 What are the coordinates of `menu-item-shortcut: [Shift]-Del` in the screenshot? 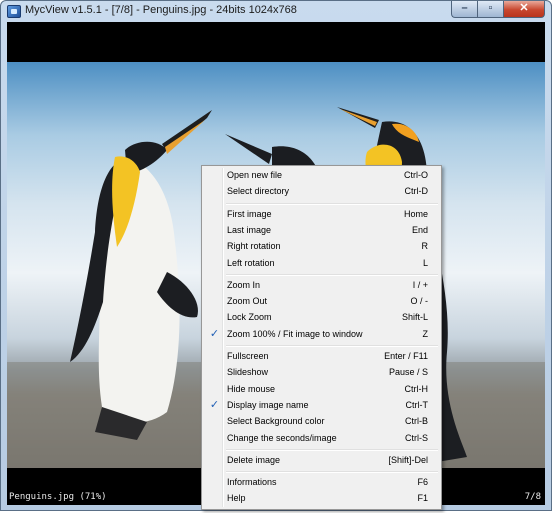 It's located at (408, 459).